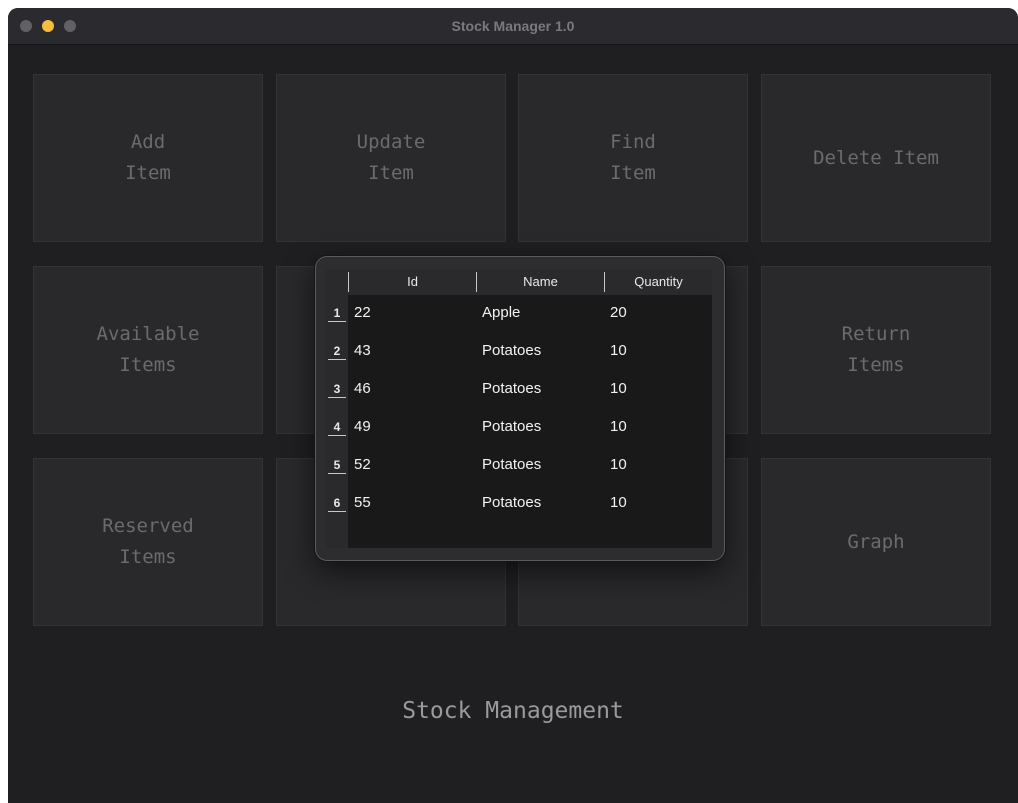 The image size is (1018, 803). I want to click on column-header-quantity: Quantity, so click(658, 282).